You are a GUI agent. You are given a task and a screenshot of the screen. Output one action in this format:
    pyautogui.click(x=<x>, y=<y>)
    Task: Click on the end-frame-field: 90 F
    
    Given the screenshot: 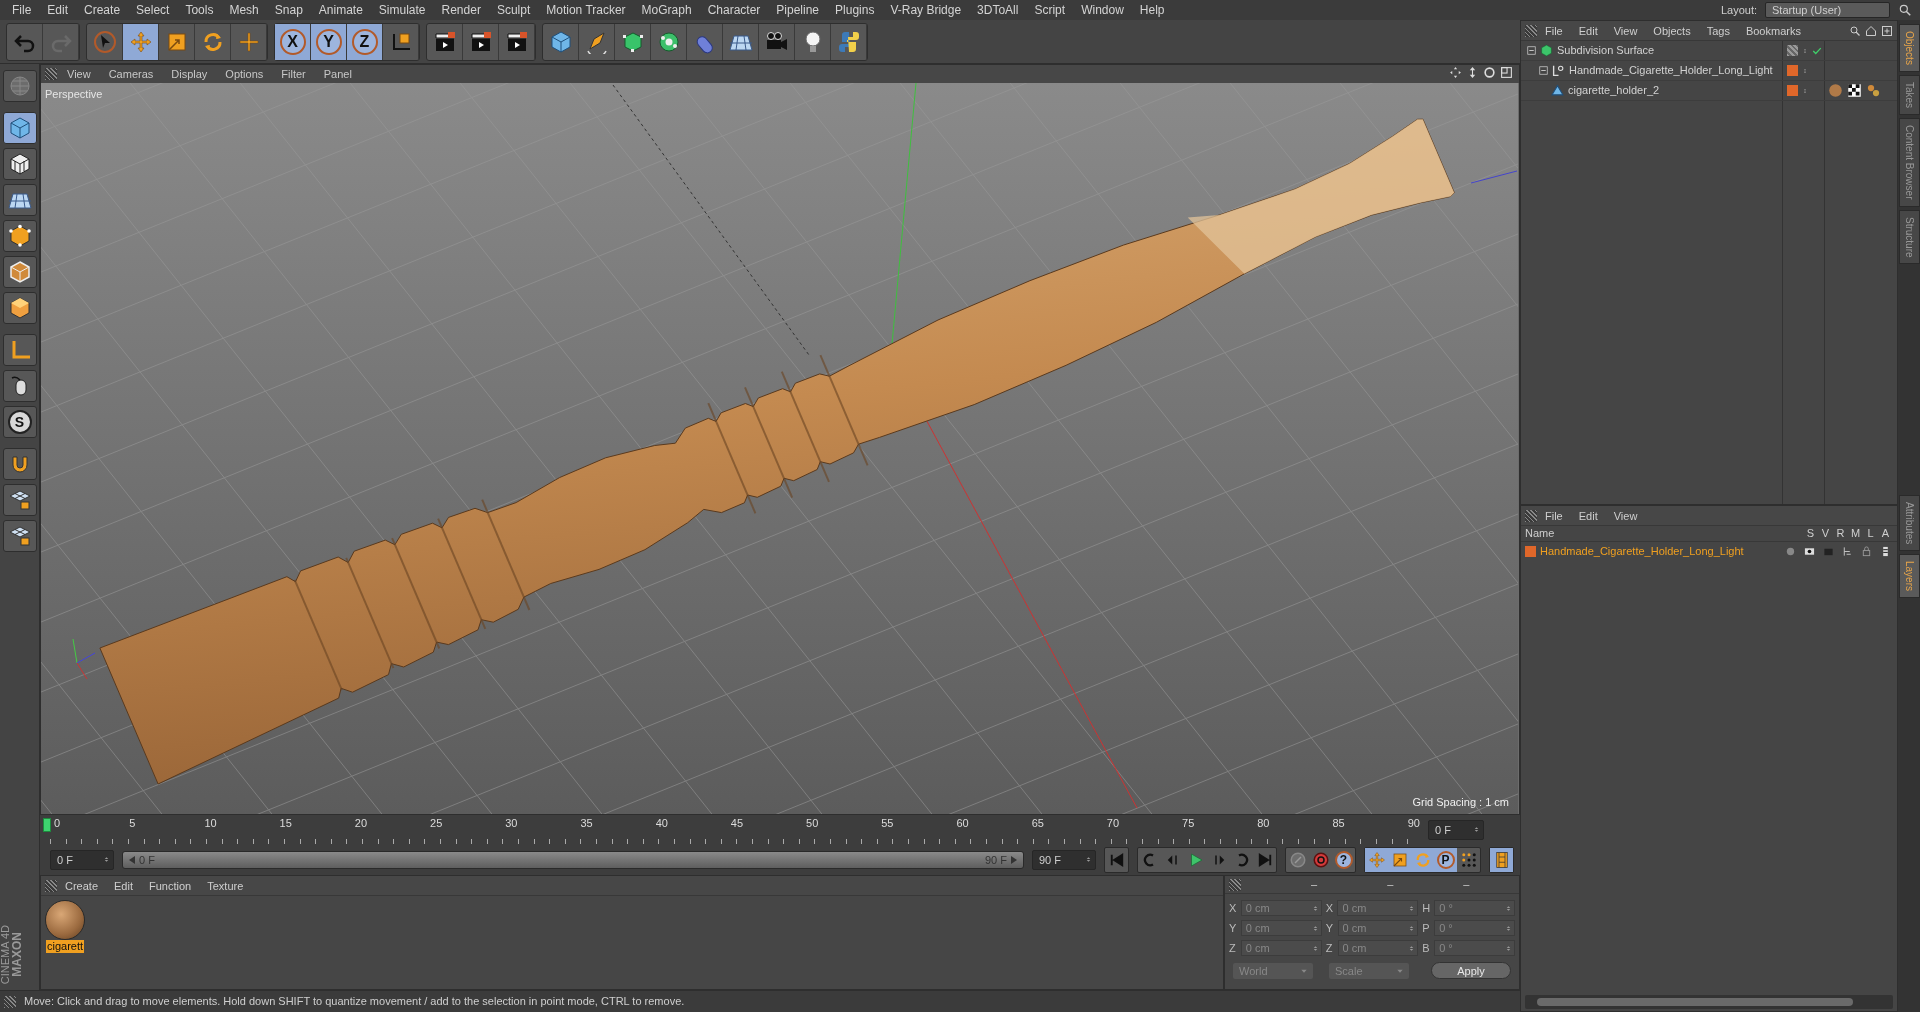 What is the action you would take?
    pyautogui.click(x=1064, y=860)
    